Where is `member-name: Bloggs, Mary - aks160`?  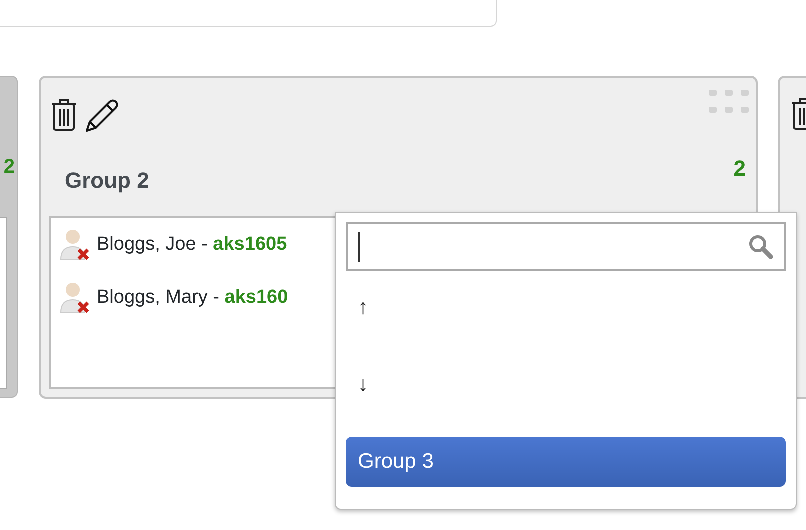 member-name: Bloggs, Mary - aks160 is located at coordinates (192, 298).